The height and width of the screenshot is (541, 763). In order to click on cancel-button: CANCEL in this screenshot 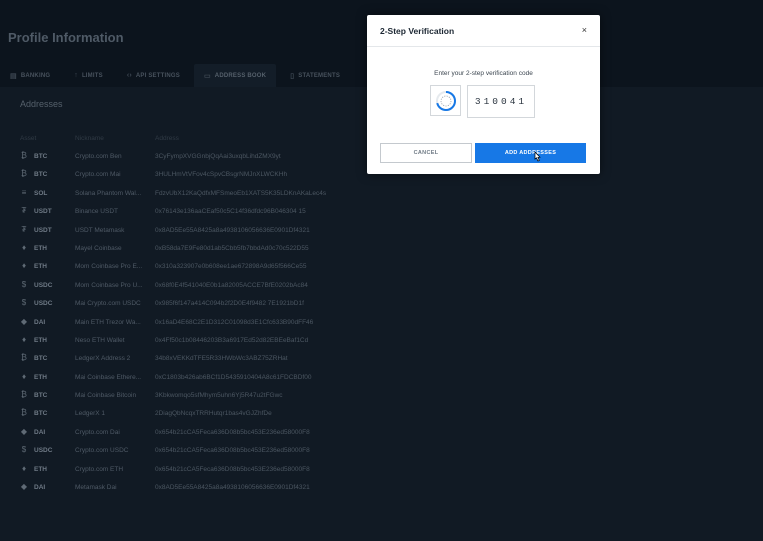, I will do `click(426, 153)`.